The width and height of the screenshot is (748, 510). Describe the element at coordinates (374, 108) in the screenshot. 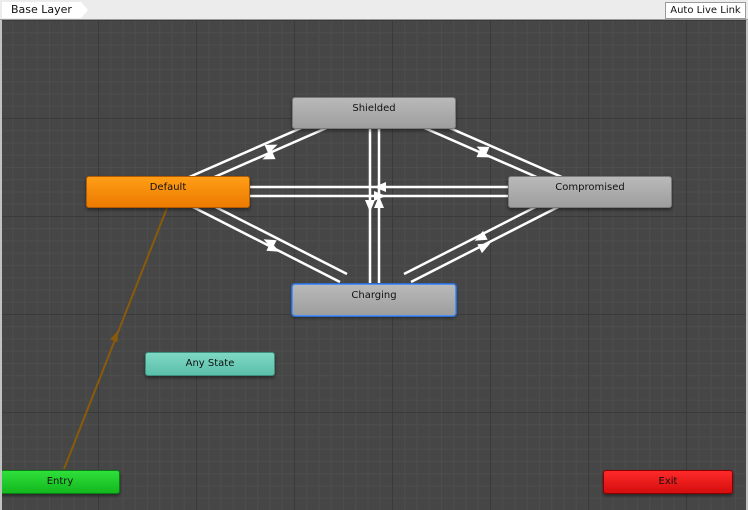

I see `state-shielded-label: Shielded` at that location.